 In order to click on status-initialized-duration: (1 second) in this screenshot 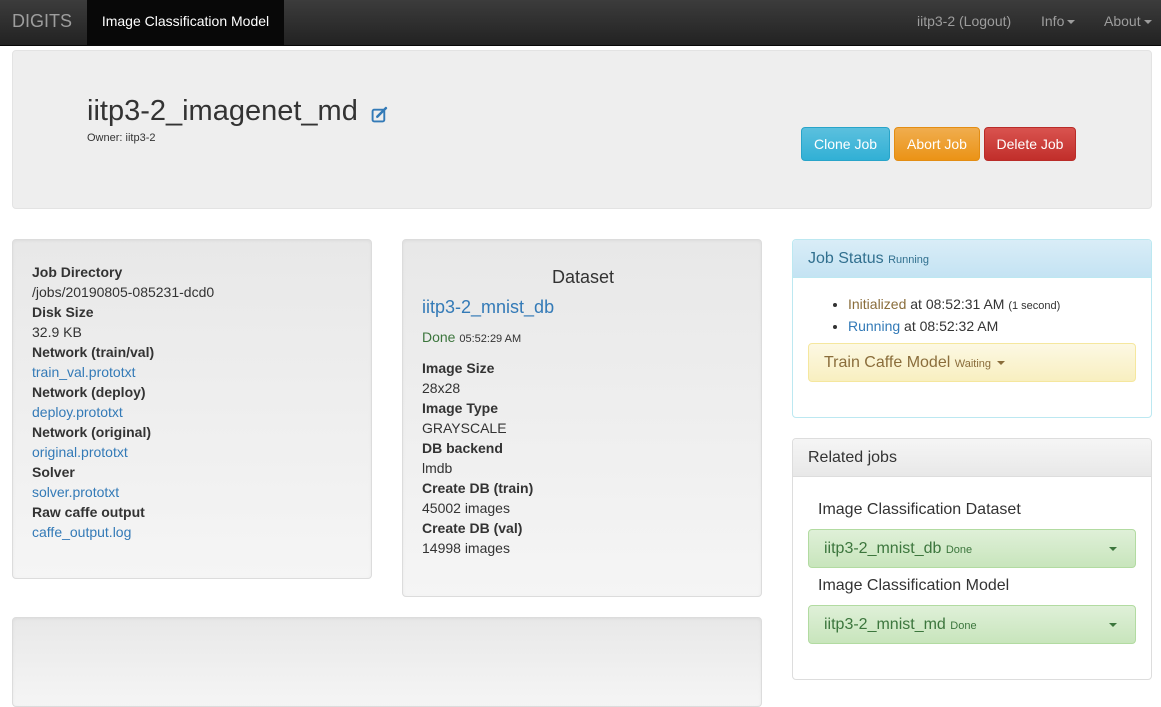, I will do `click(1034, 306)`.